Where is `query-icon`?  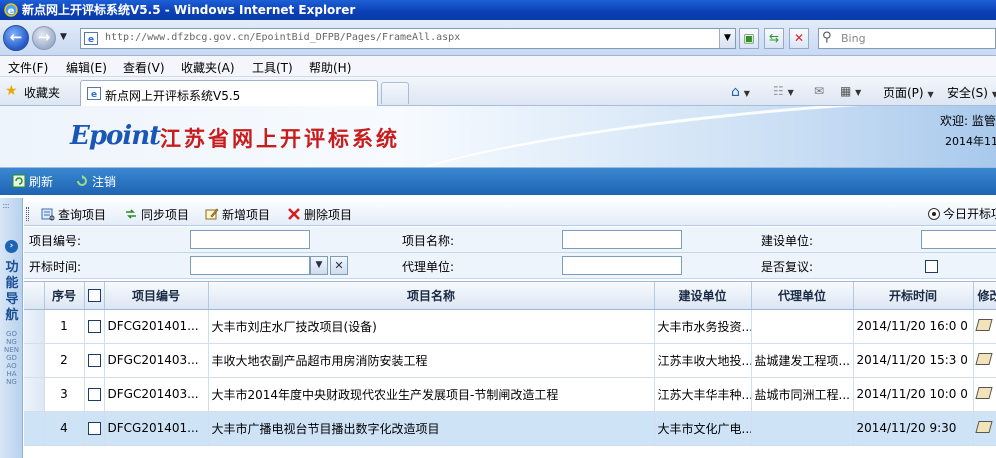 query-icon is located at coordinates (48, 214).